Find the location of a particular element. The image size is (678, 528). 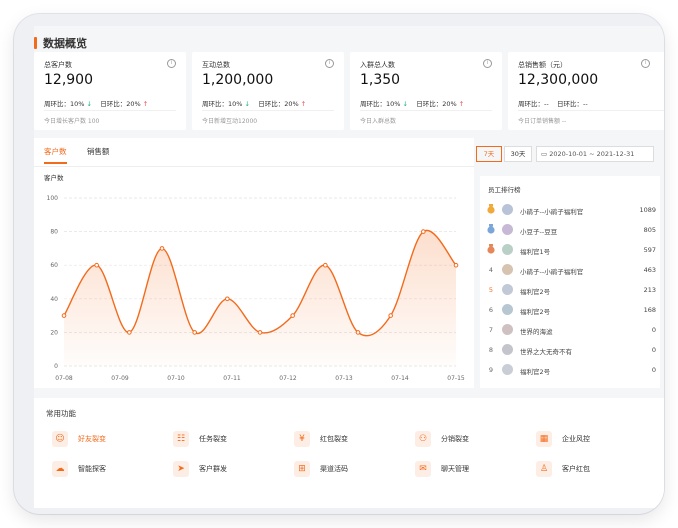

rank-row: 福利官1号 597 is located at coordinates (571, 251).